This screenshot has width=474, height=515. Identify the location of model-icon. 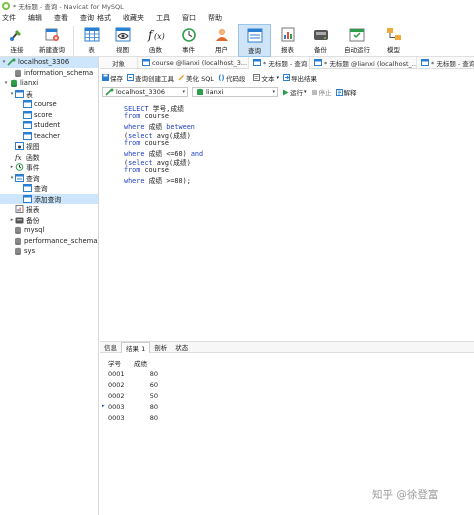
(394, 34).